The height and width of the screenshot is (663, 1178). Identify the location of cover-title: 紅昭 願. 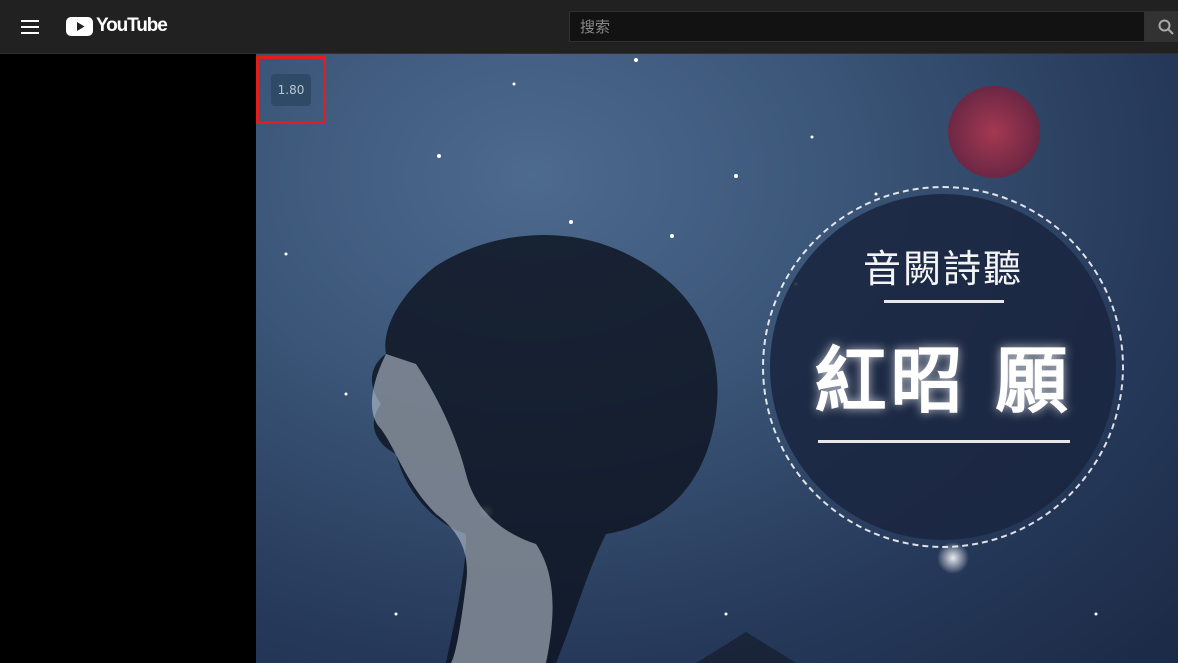
(943, 380).